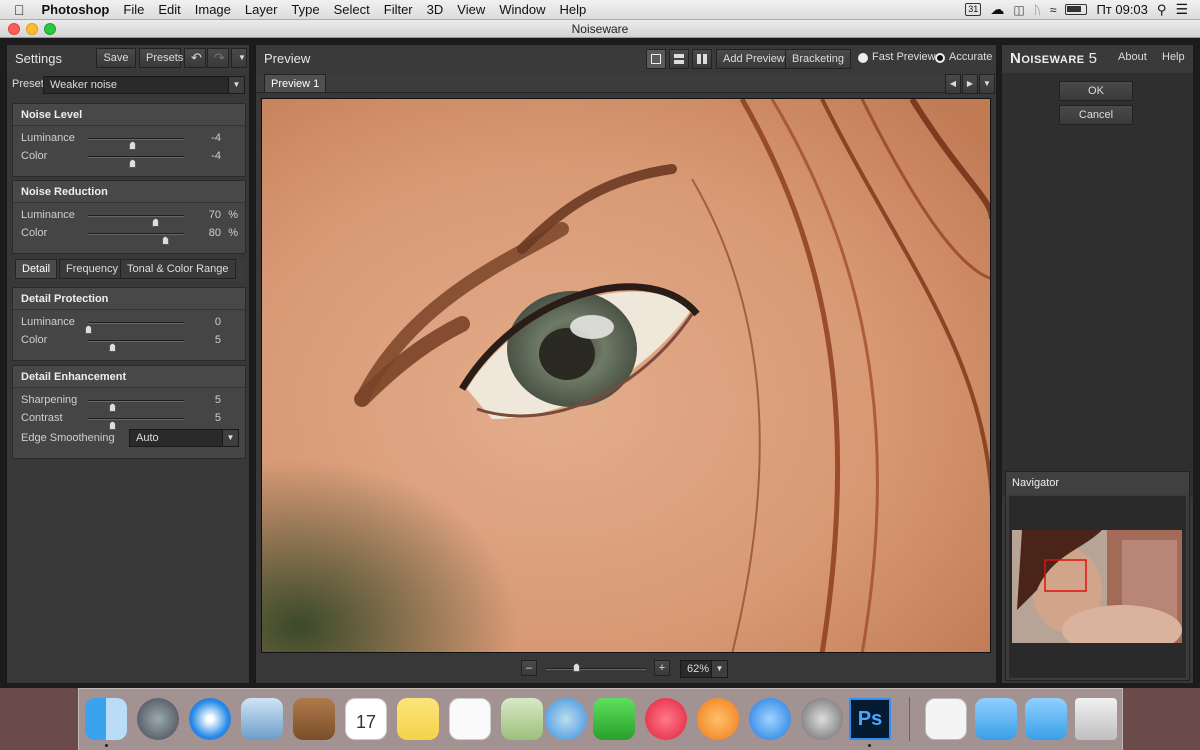 The image size is (1200, 750). I want to click on itunes-icon, so click(666, 719).